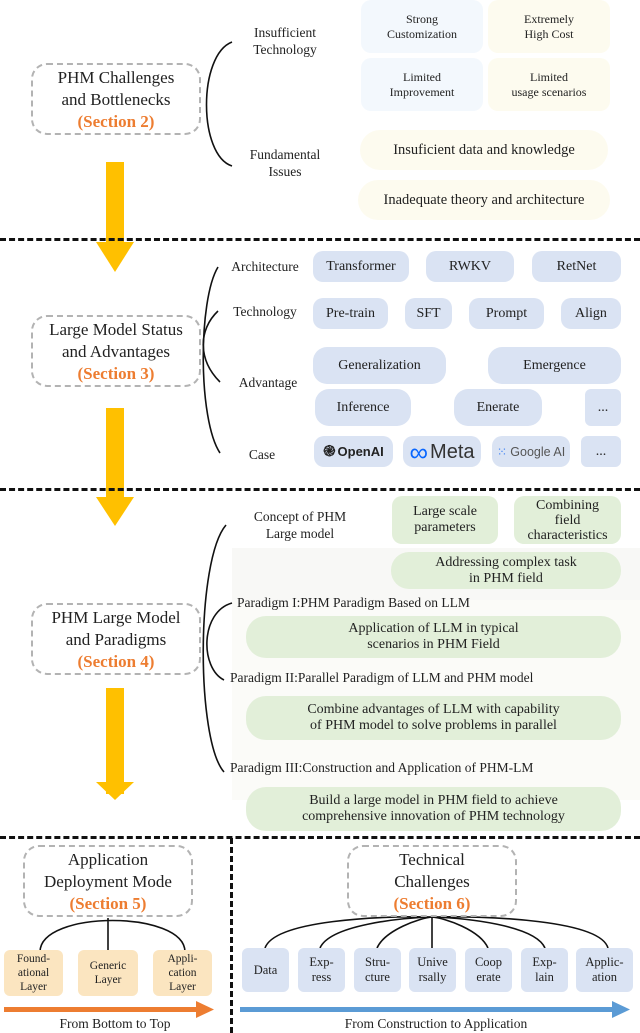 The width and height of the screenshot is (640, 1033). I want to click on challenge-explain: Exp-lain, so click(544, 970).